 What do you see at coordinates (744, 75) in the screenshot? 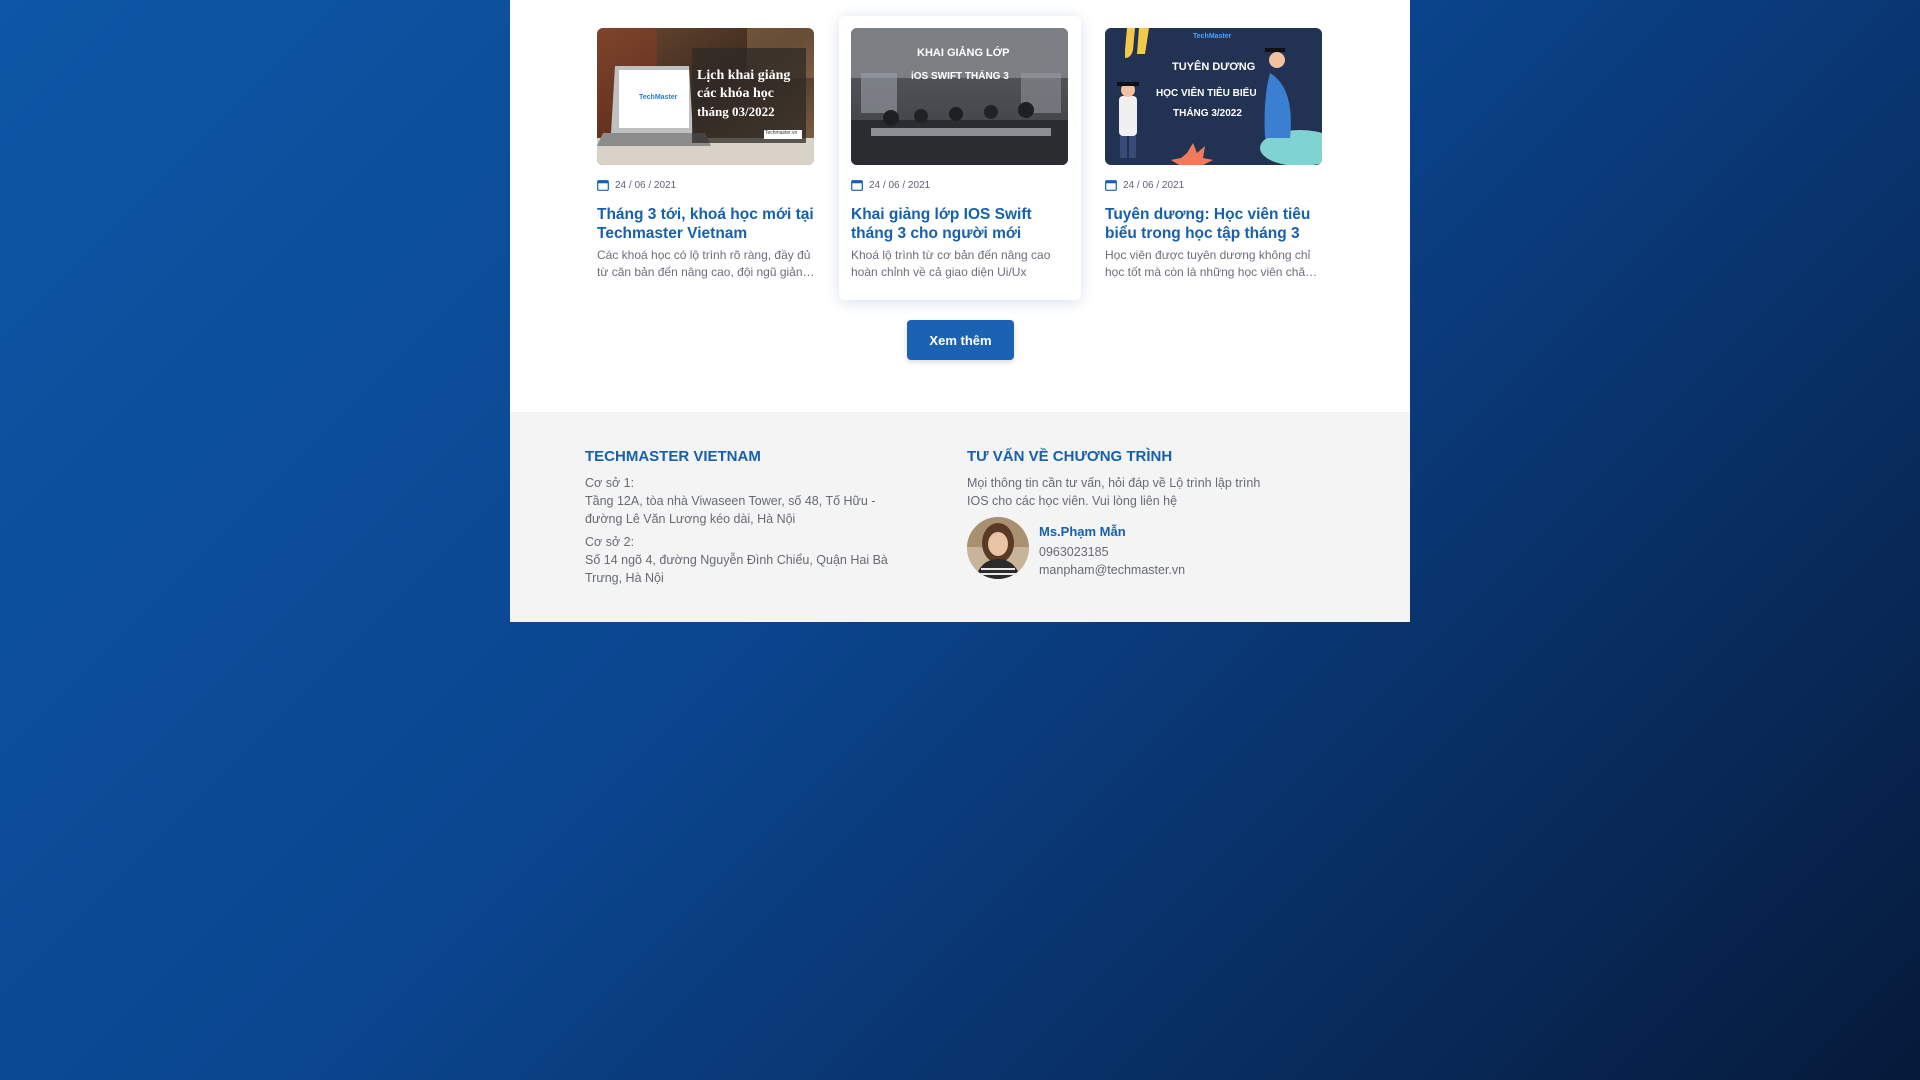
I see `thumbnail-headline-1: Lịch khai giảng` at bounding box center [744, 75].